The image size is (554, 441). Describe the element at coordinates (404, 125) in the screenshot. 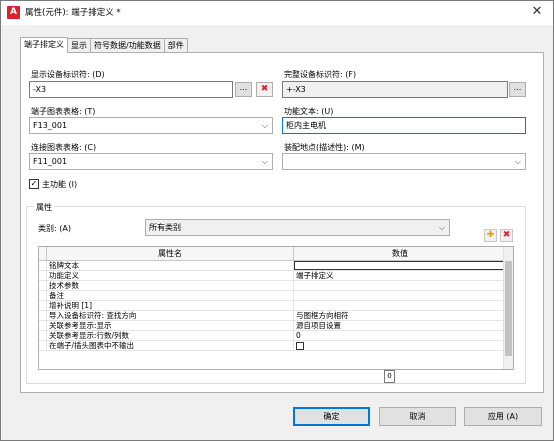

I see `function-text-field: 柜内主电机` at that location.